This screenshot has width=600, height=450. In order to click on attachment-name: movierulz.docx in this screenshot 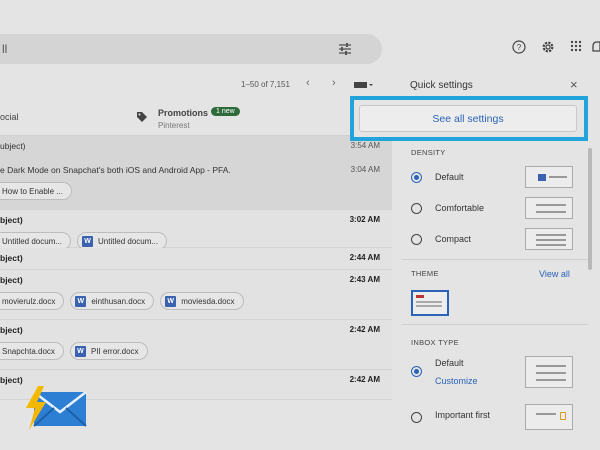, I will do `click(29, 301)`.